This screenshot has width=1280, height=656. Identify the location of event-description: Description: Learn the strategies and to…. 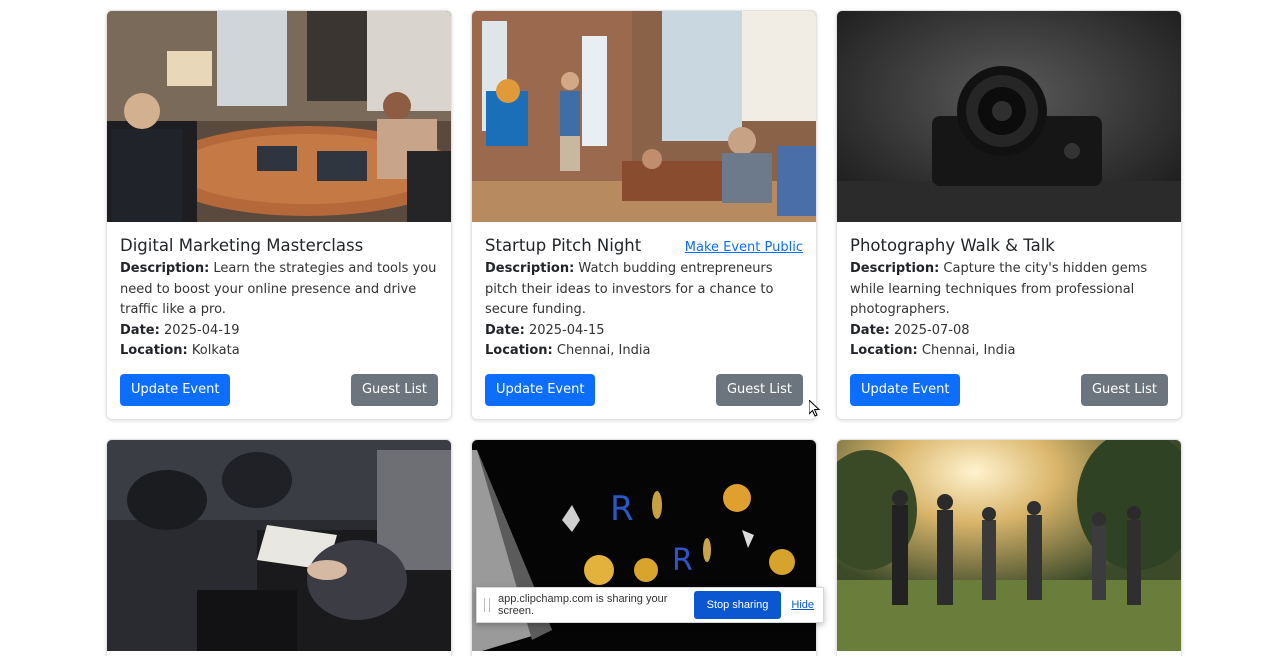
(279, 290).